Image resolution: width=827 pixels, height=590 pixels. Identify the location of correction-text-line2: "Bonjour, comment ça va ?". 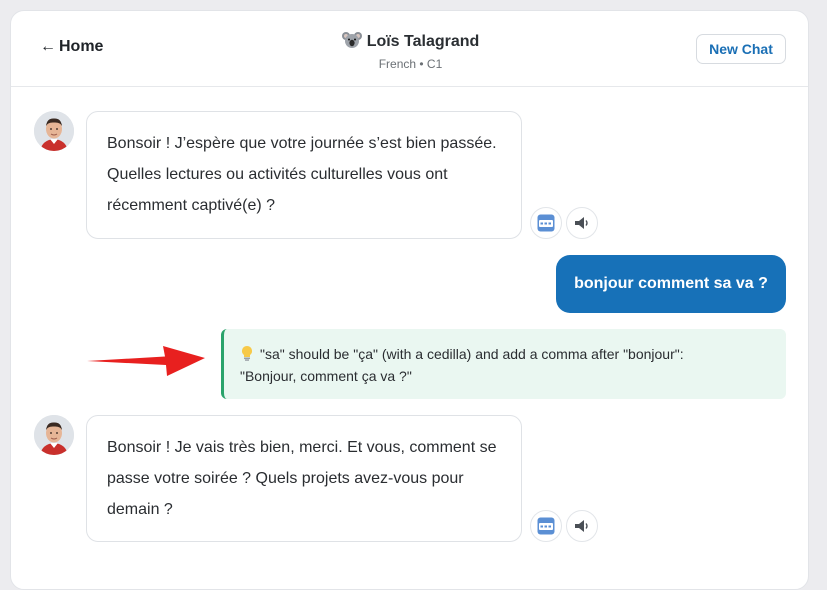
(326, 376).